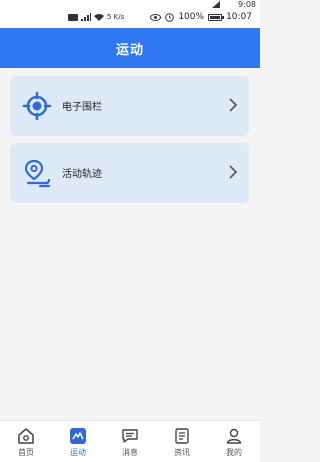  What do you see at coordinates (130, 19) in the screenshot?
I see `status-bar: 5 K/s 100% 10:07` at bounding box center [130, 19].